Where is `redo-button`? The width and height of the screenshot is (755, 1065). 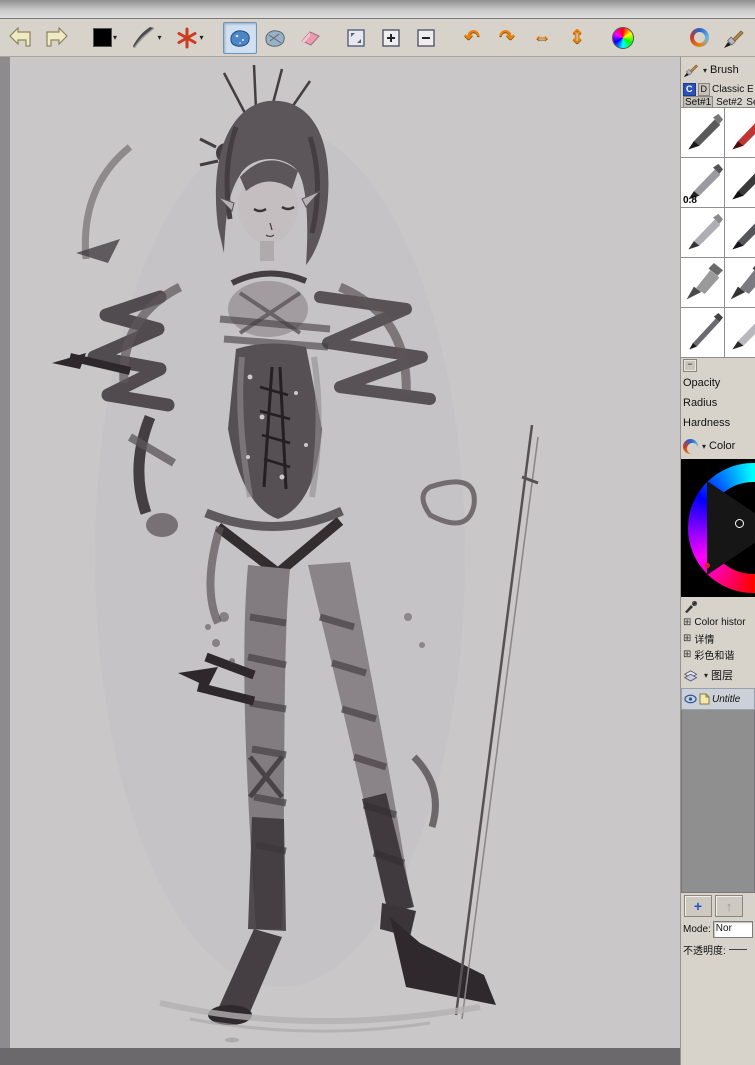
redo-button is located at coordinates (56, 38).